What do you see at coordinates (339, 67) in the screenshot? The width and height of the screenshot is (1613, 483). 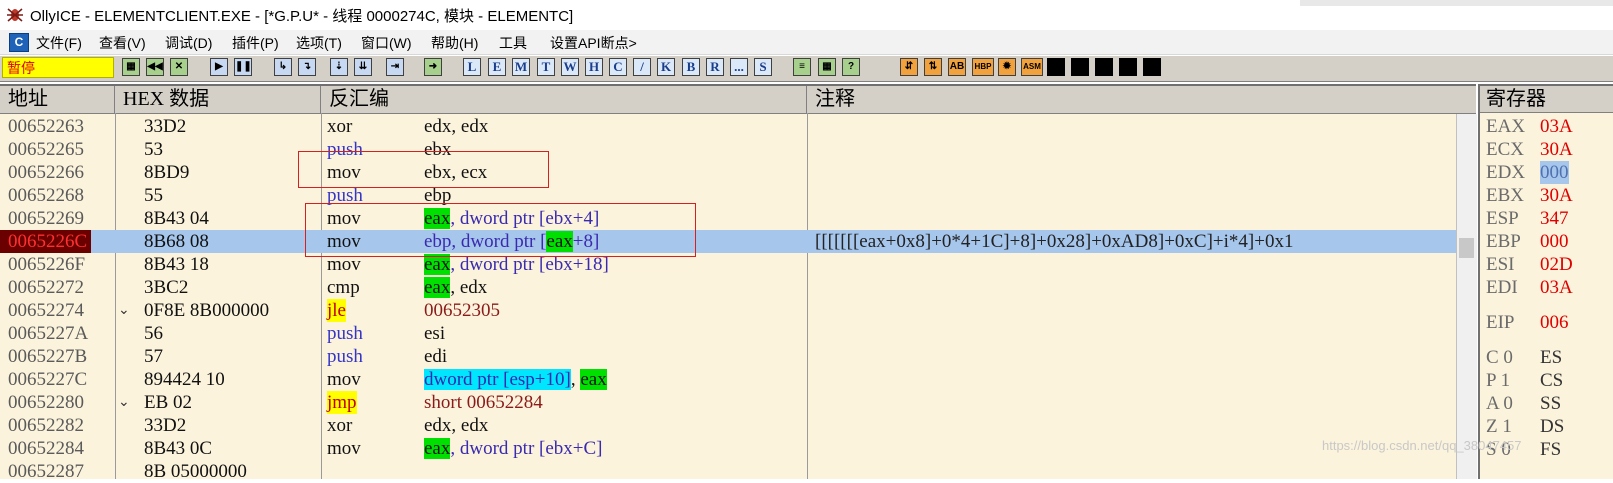 I see `trace-into-icon: ⇣` at bounding box center [339, 67].